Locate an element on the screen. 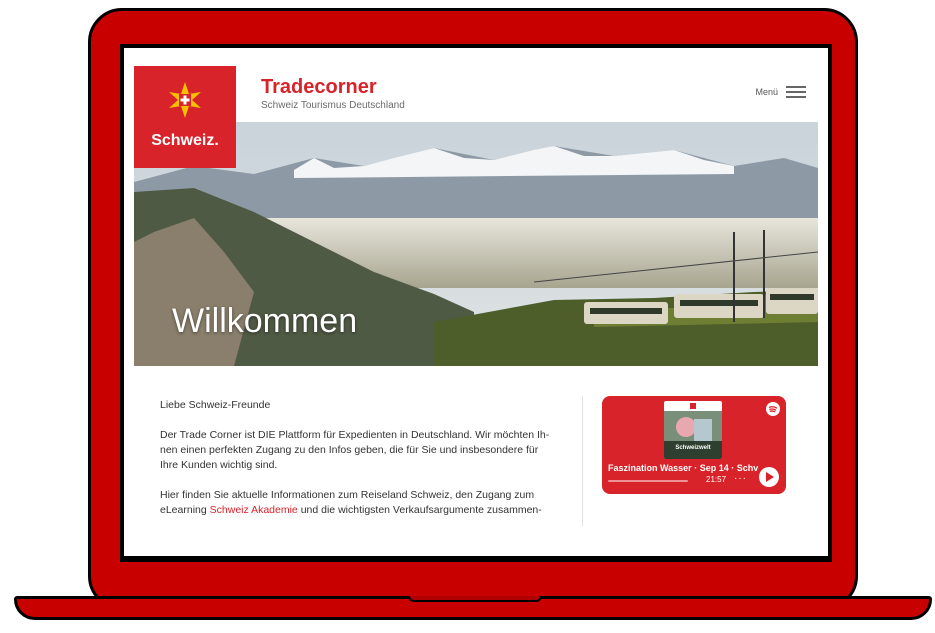  spotify-icon is located at coordinates (773, 409).